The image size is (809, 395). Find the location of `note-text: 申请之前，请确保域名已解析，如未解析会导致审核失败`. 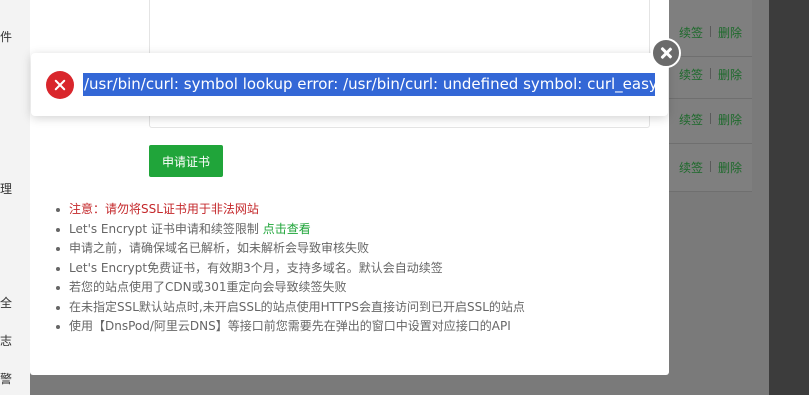

note-text: 申请之前，请确保域名已解析，如未解析会导致审核失败 is located at coordinates (219, 248).